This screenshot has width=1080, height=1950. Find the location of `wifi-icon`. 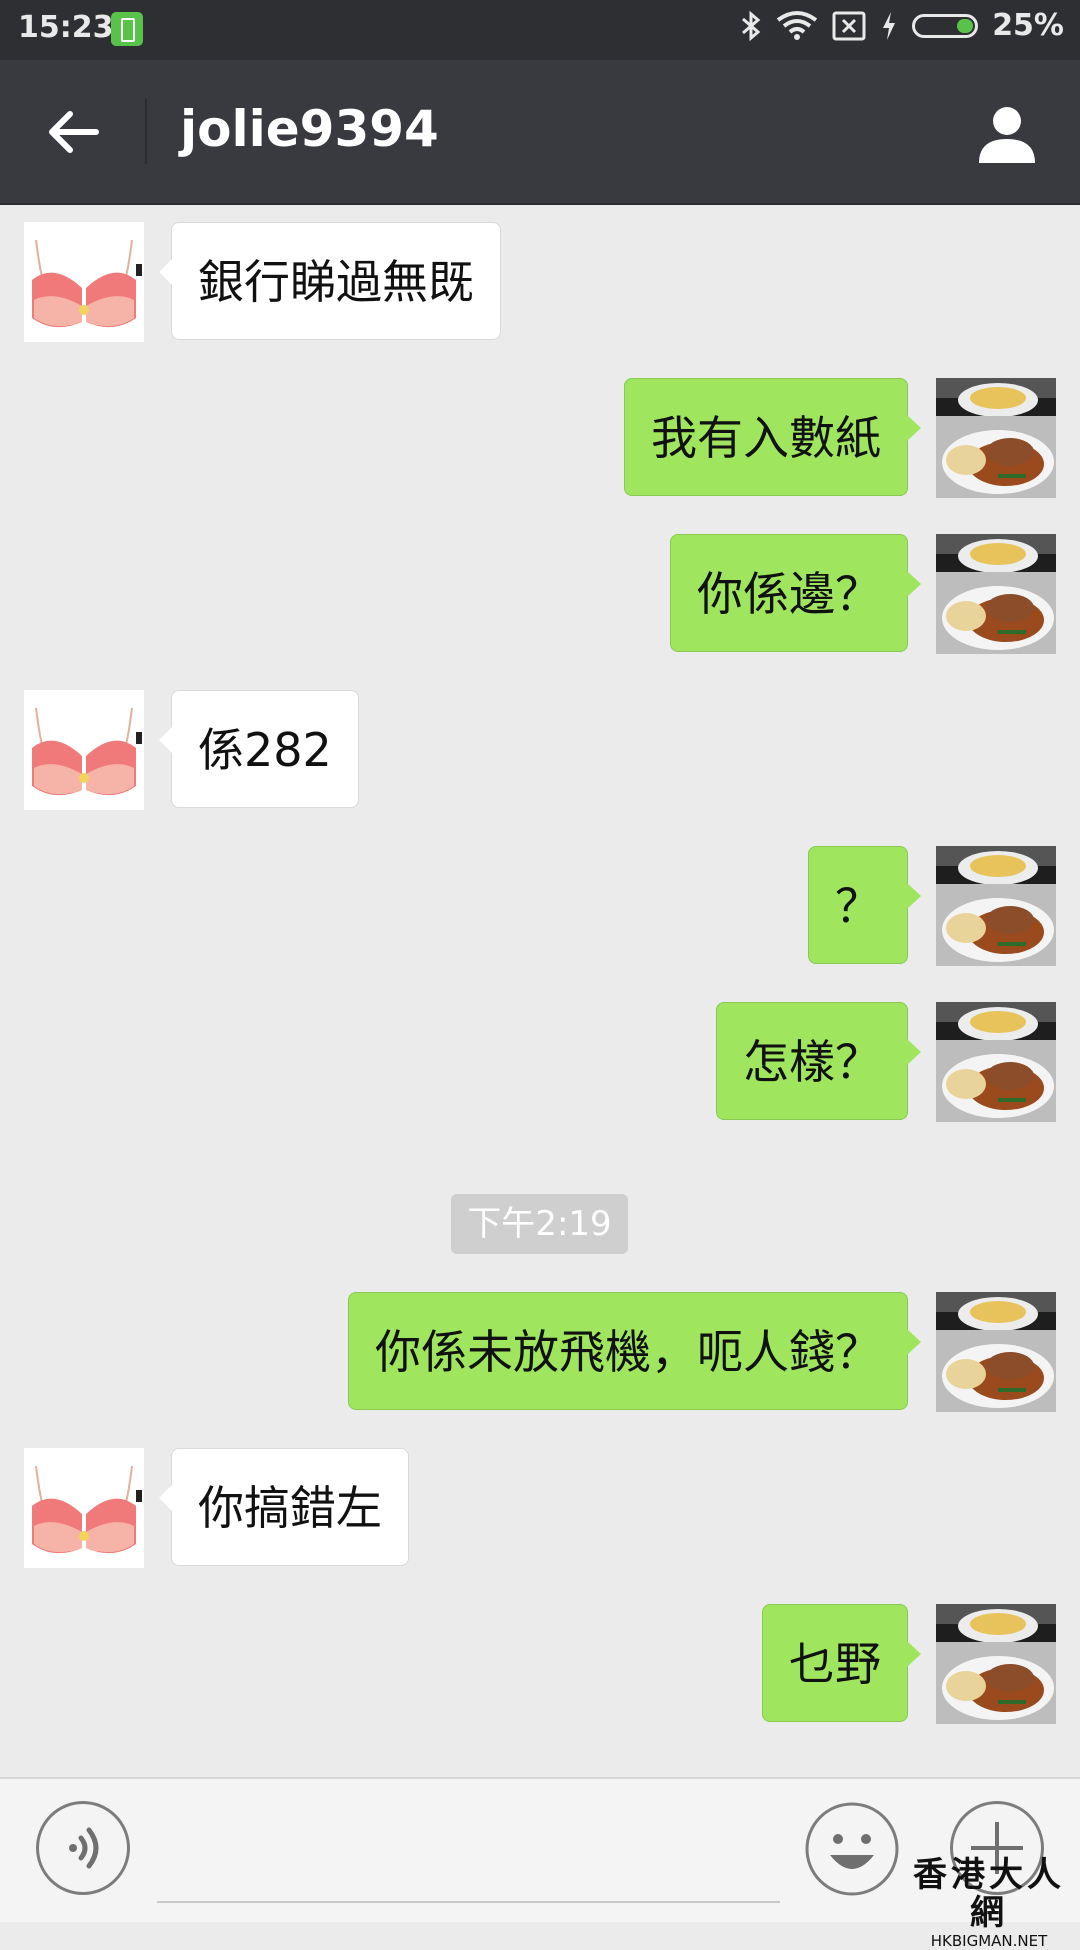

wifi-icon is located at coordinates (797, 25).